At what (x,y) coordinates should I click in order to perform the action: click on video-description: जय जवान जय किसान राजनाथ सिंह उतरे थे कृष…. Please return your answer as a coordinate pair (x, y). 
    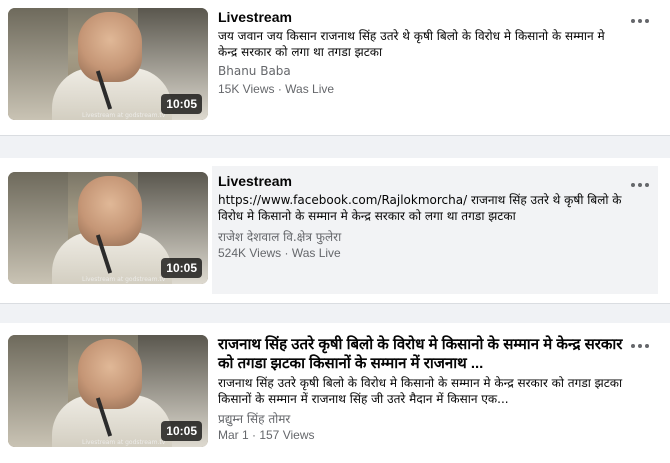
    Looking at the image, I should click on (411, 44).